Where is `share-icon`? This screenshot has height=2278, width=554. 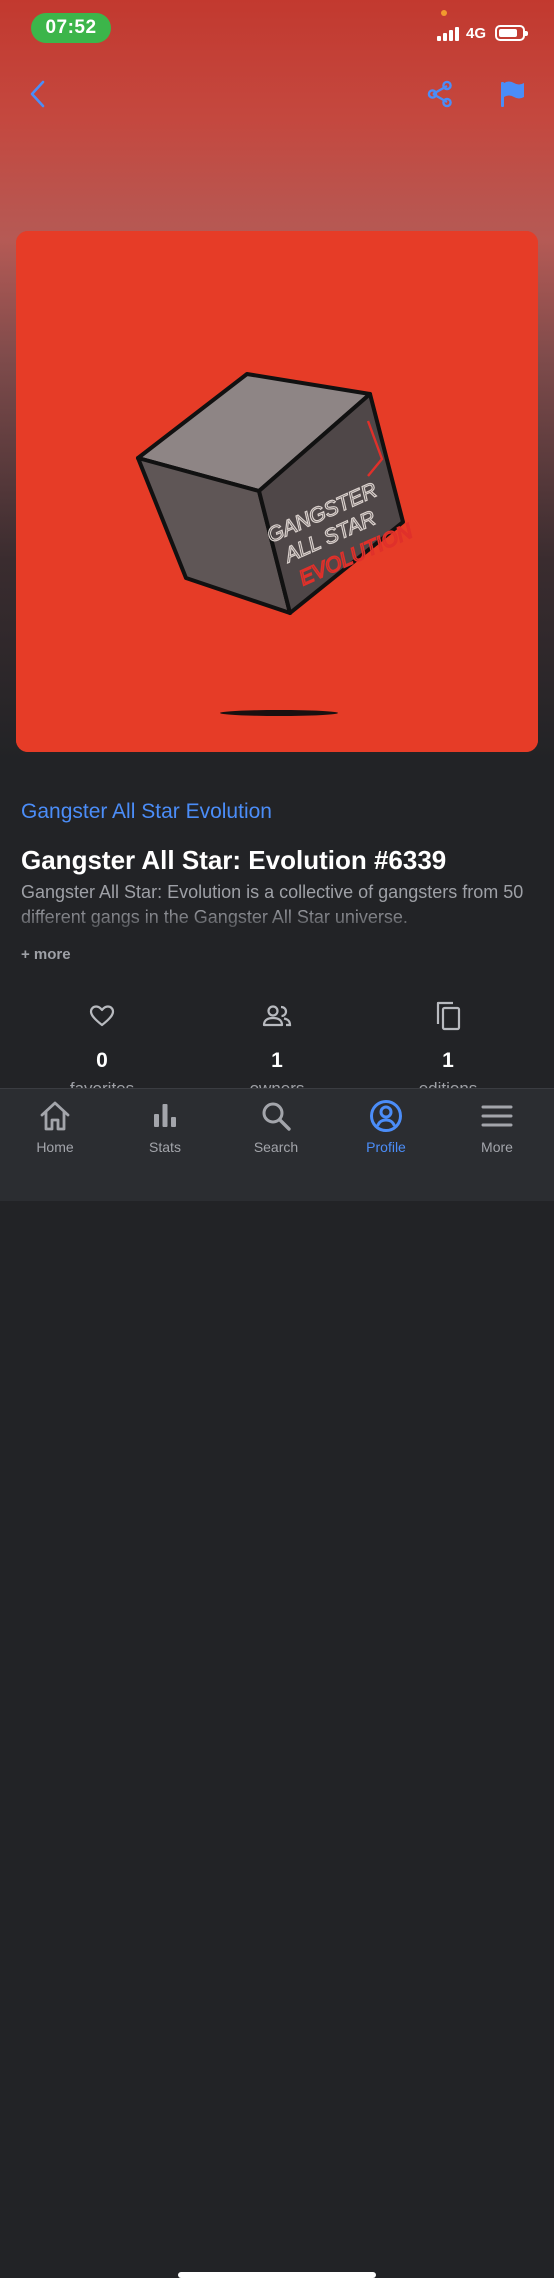 share-icon is located at coordinates (439, 94).